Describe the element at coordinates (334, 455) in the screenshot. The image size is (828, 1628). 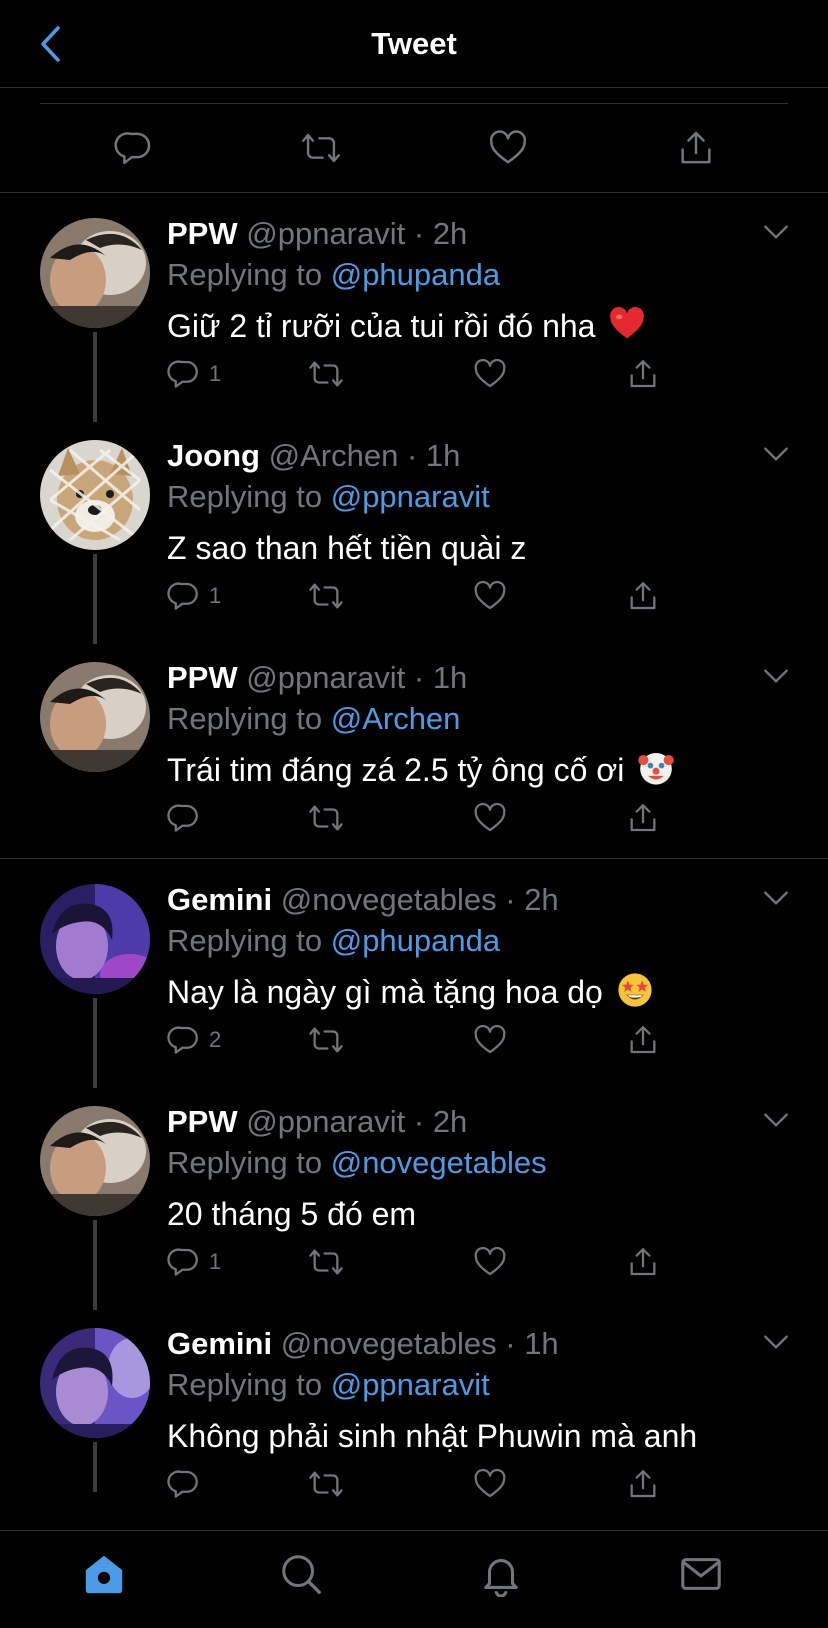
I see `author-handle: @Archen` at that location.